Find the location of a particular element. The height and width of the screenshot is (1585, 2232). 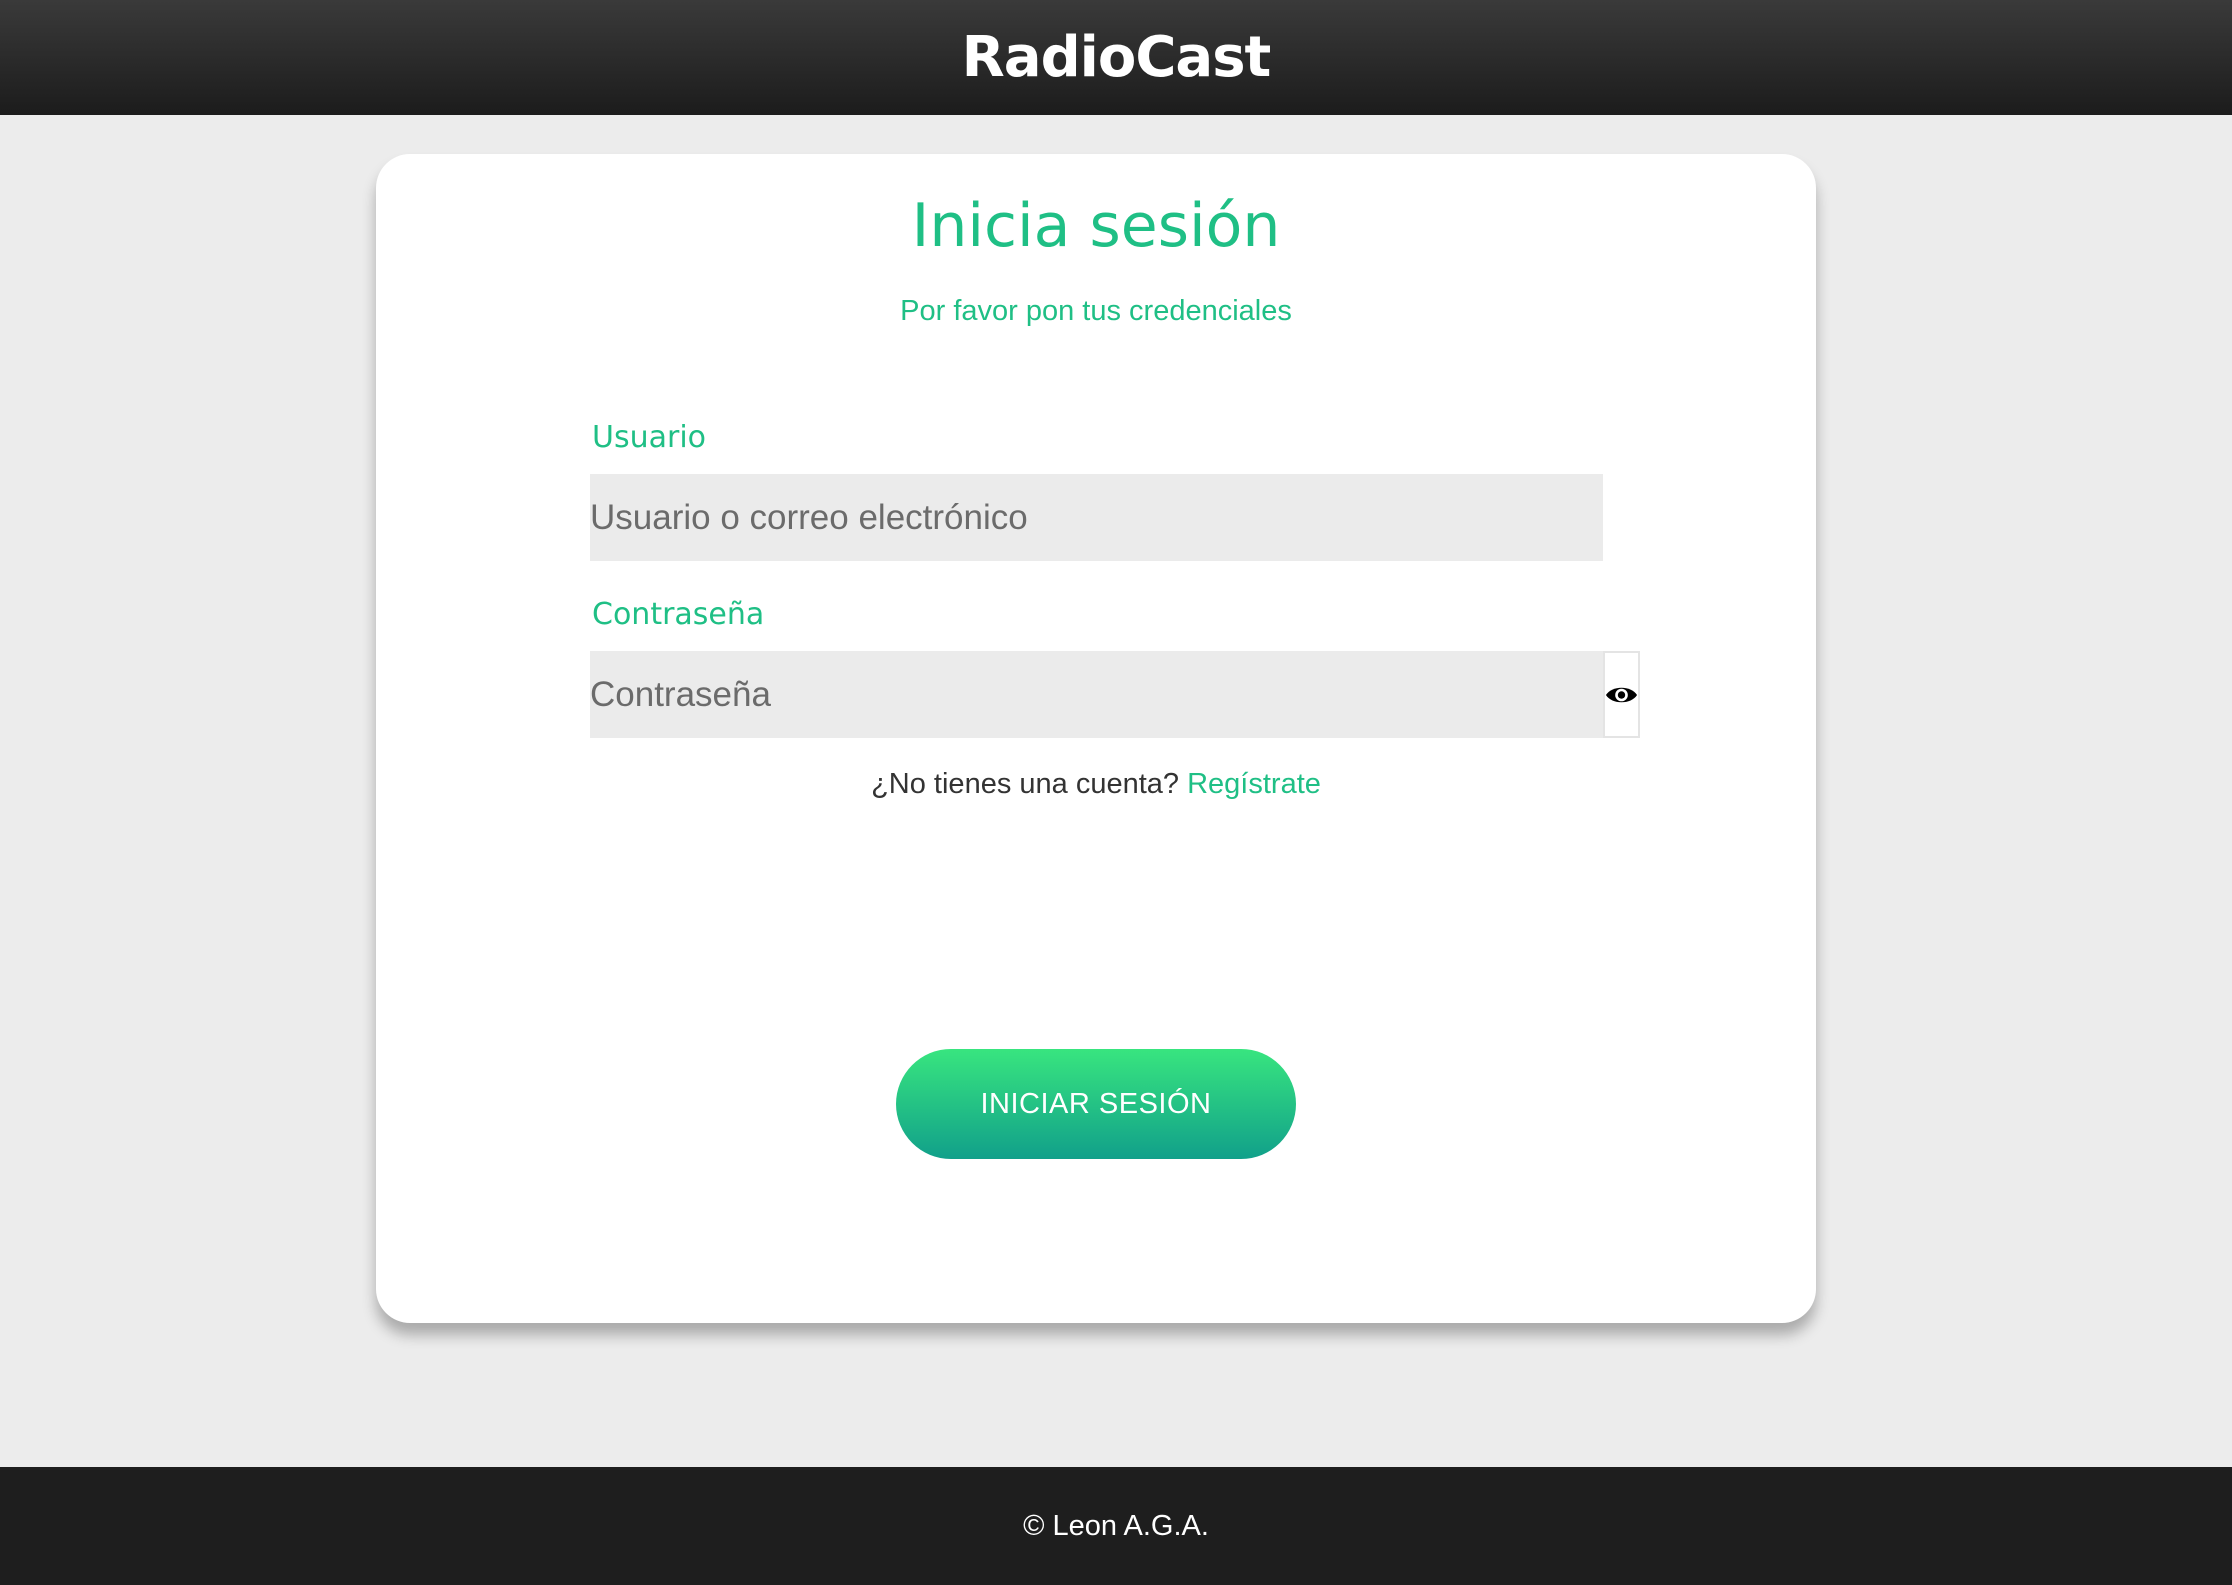

eye-icon is located at coordinates (1621, 694).